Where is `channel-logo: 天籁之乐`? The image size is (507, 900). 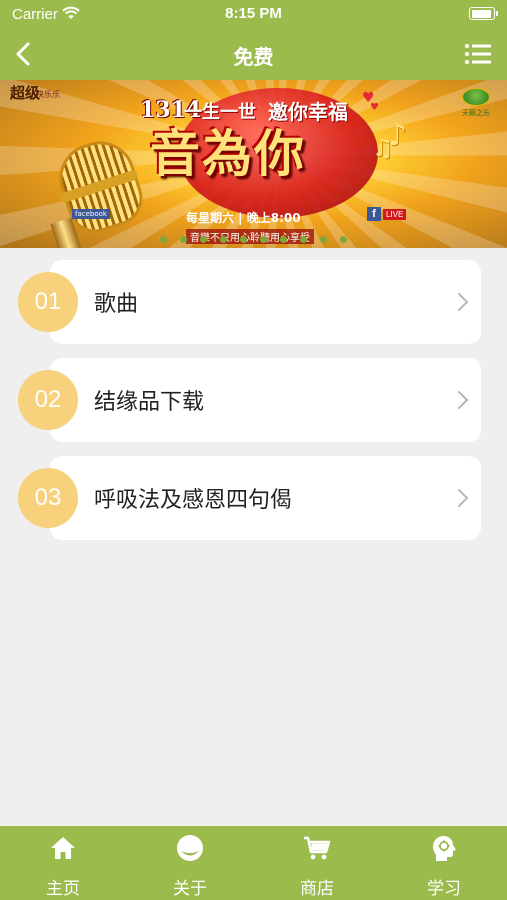 channel-logo: 天籁之乐 is located at coordinates (476, 103).